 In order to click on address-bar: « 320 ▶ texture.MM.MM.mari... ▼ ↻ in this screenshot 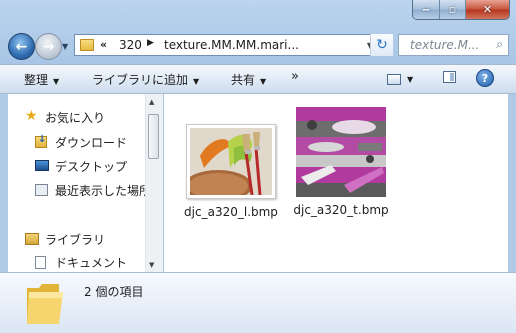, I will do `click(233, 45)`.